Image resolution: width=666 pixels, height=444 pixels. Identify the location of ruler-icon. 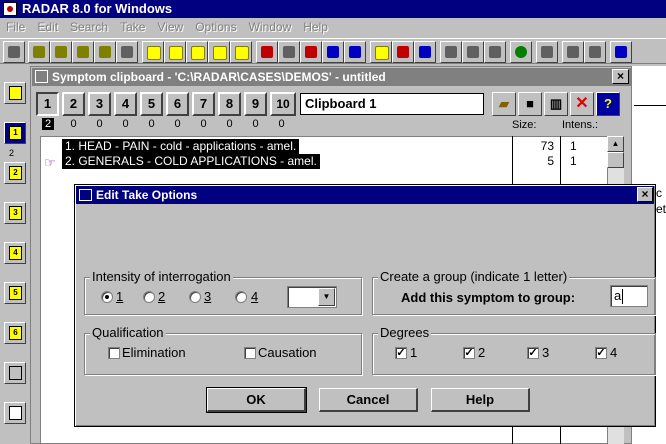
(267, 52).